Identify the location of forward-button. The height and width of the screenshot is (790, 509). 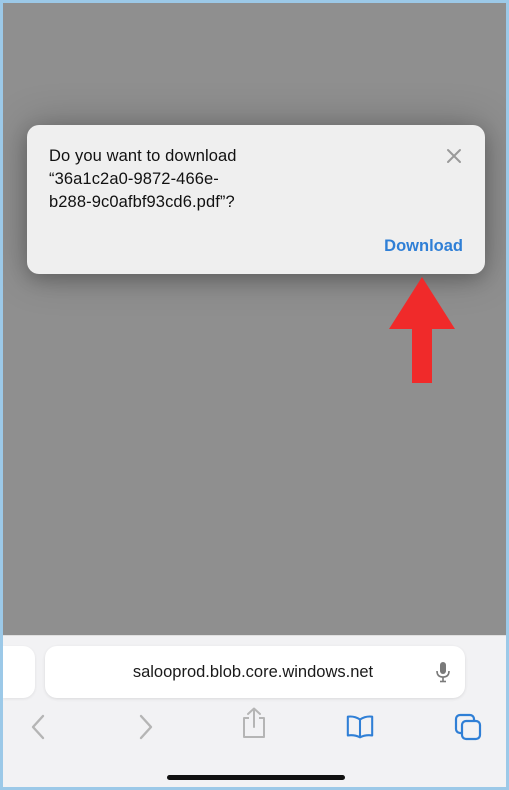
(146, 727).